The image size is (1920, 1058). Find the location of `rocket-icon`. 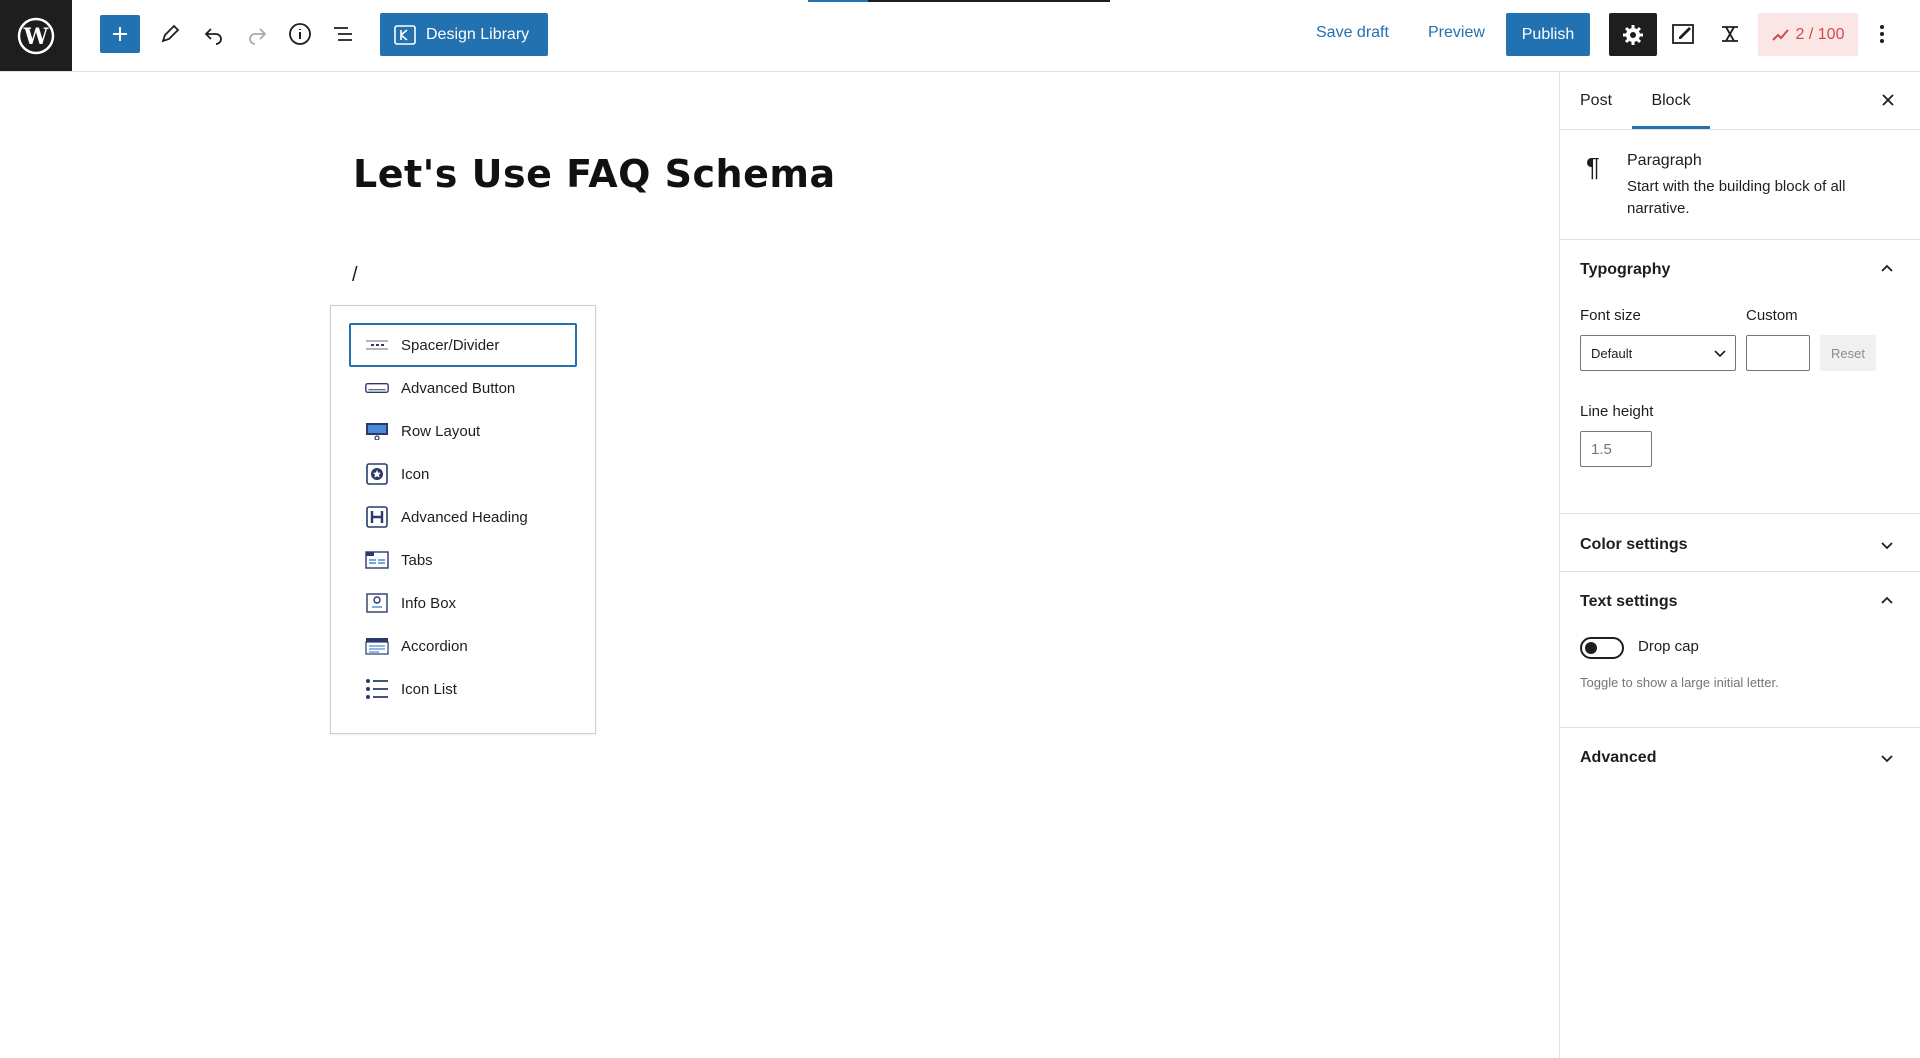

rocket-icon is located at coordinates (1780, 34).